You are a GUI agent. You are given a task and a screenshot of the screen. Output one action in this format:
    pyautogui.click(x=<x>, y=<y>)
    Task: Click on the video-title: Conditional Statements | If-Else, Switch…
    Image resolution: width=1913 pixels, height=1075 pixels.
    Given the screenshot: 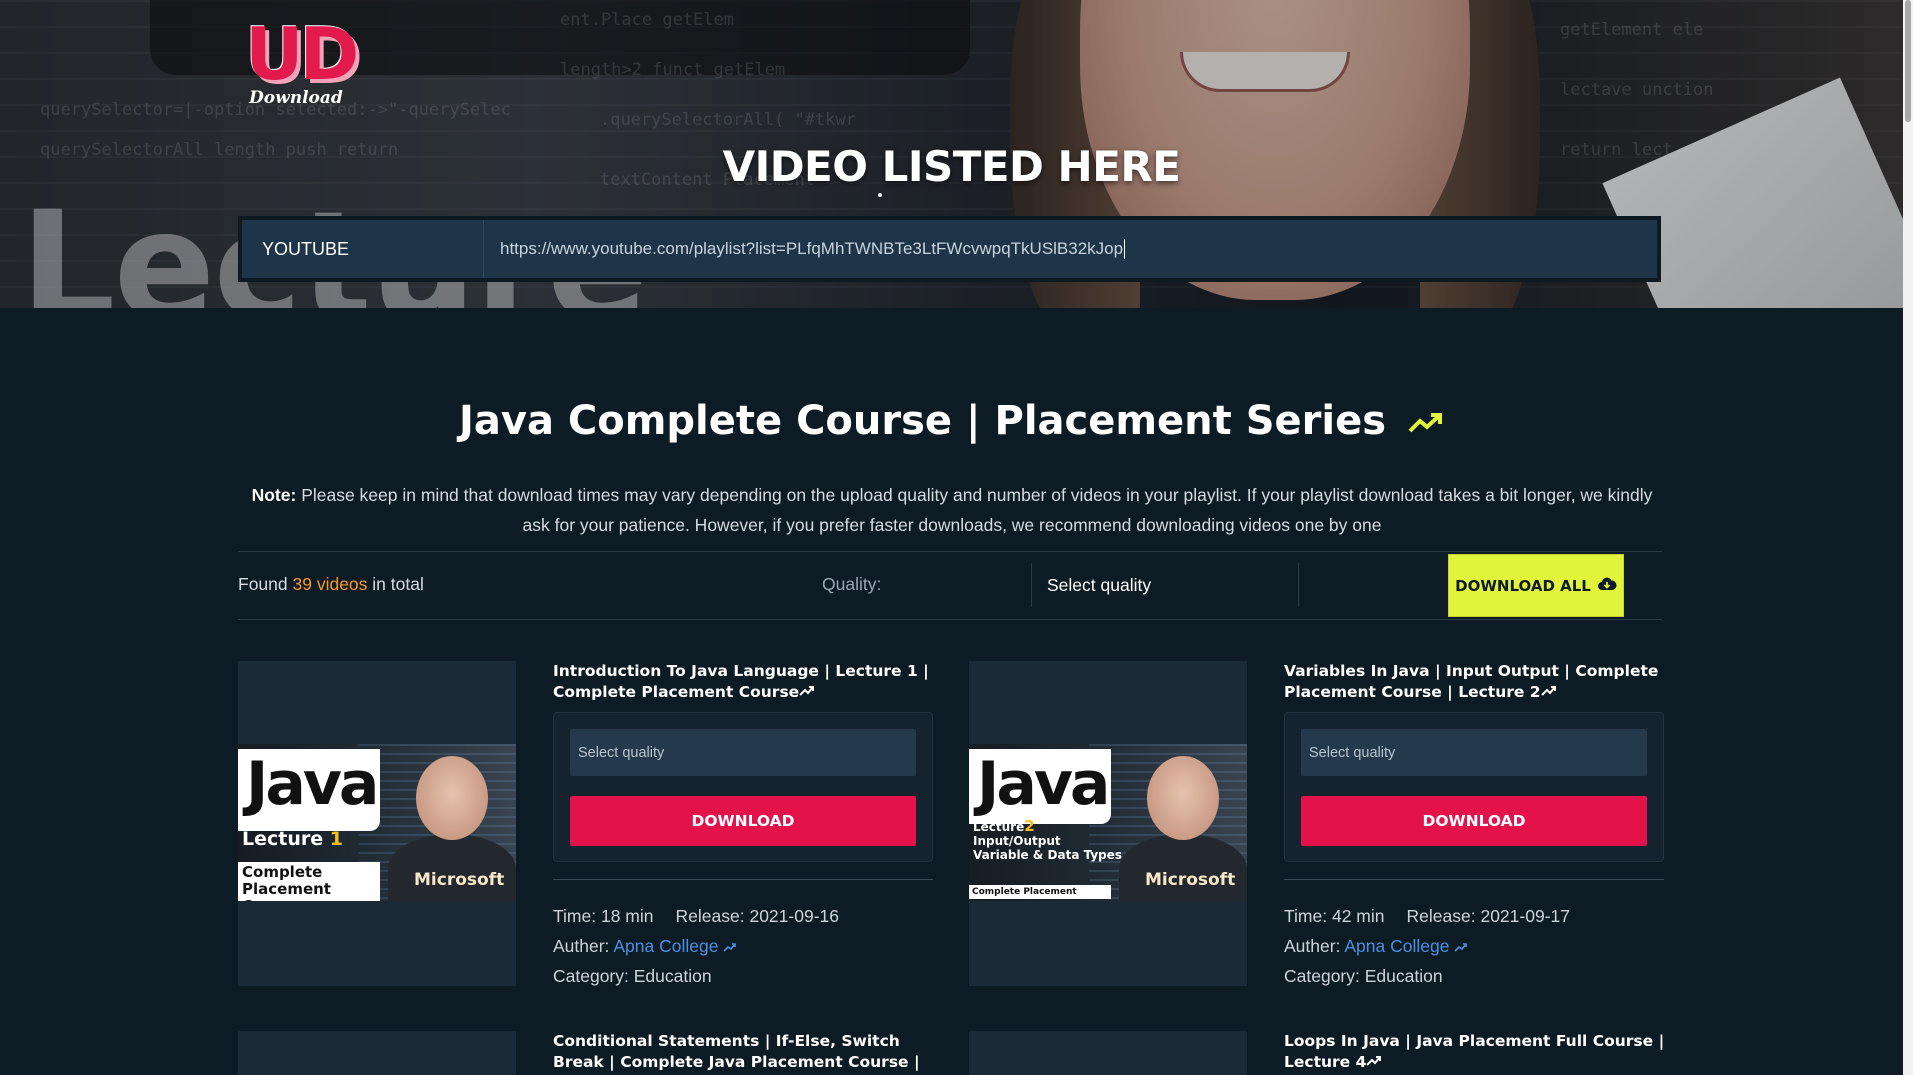 What is the action you would take?
    pyautogui.click(x=745, y=1053)
    